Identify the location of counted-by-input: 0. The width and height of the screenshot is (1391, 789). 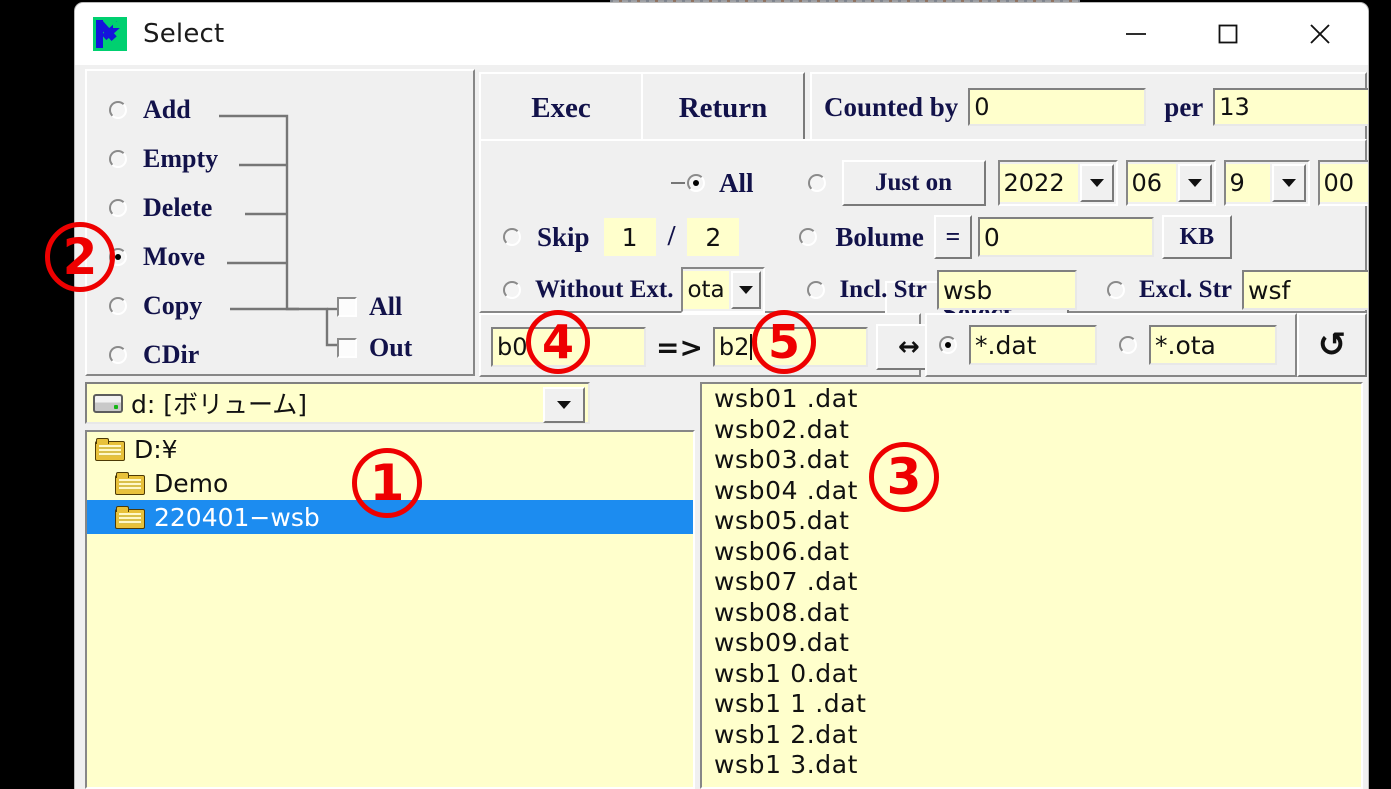
(1057, 107).